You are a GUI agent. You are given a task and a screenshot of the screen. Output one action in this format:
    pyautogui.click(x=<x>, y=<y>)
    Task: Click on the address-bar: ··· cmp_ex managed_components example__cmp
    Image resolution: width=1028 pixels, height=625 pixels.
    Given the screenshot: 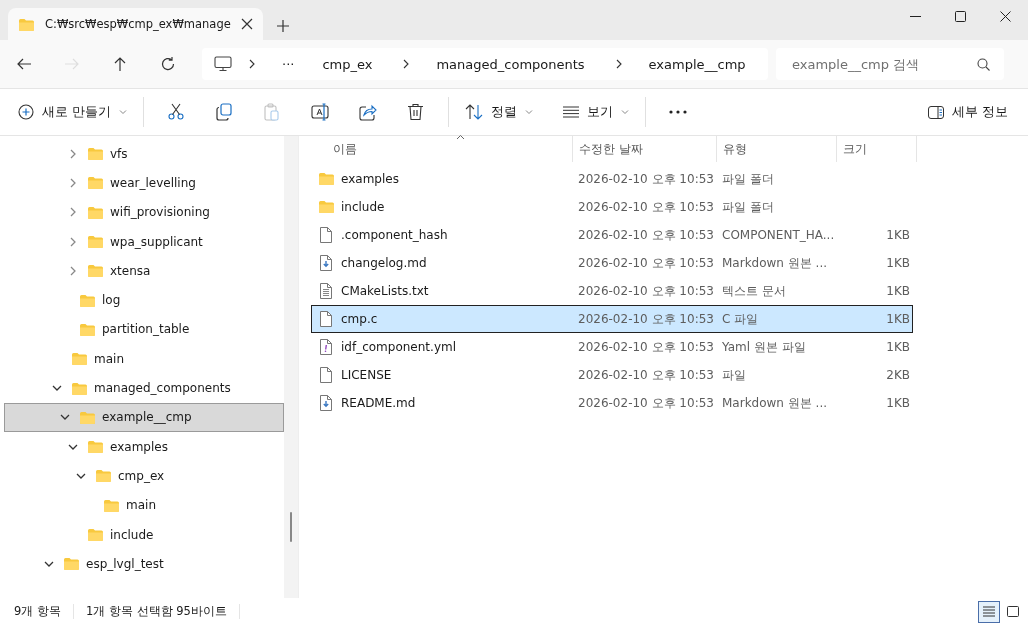 What is the action you would take?
    pyautogui.click(x=485, y=64)
    